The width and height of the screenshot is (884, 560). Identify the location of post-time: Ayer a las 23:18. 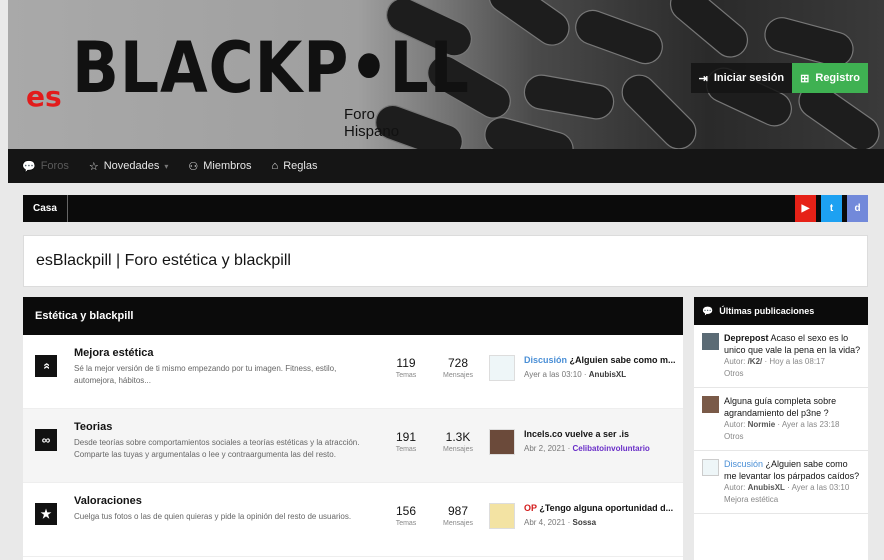
(810, 424).